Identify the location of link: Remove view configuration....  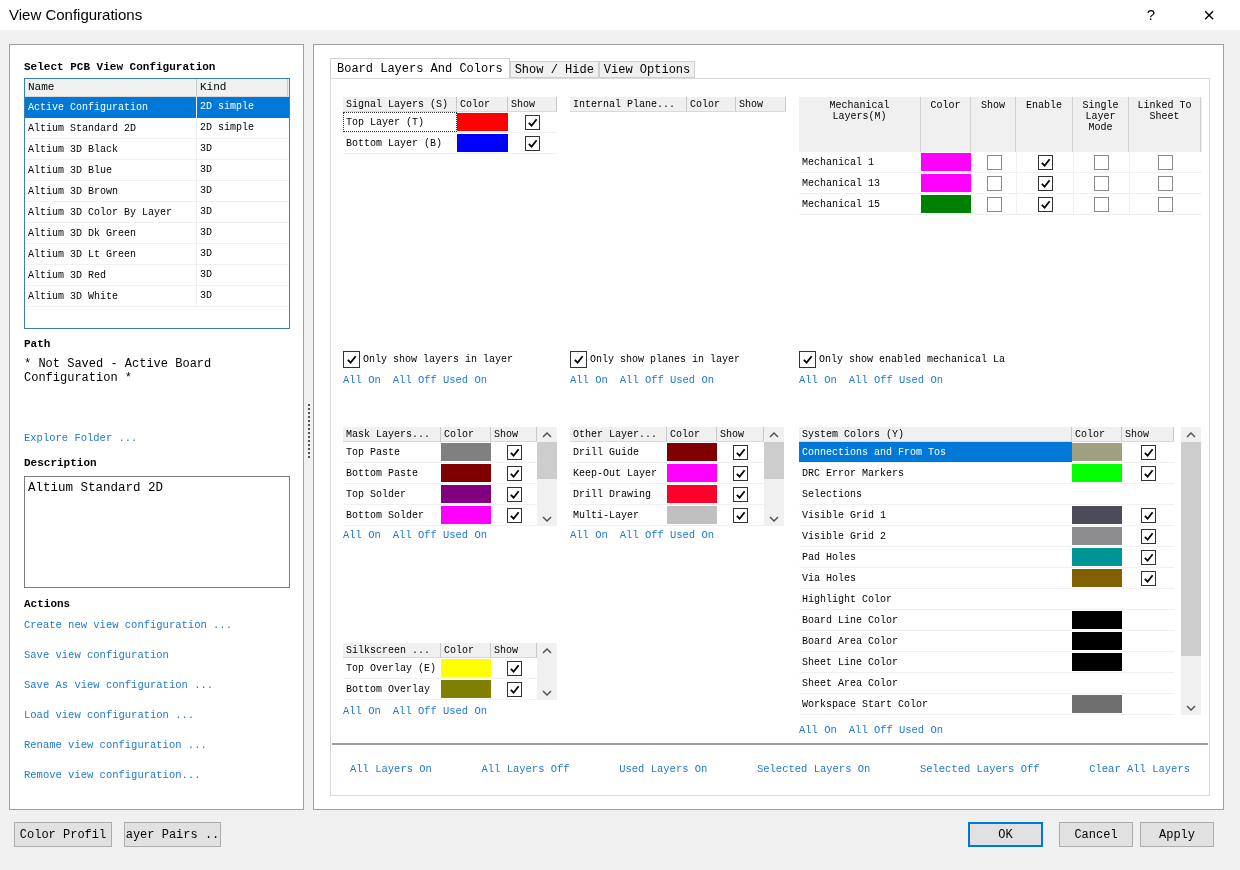
(112, 775).